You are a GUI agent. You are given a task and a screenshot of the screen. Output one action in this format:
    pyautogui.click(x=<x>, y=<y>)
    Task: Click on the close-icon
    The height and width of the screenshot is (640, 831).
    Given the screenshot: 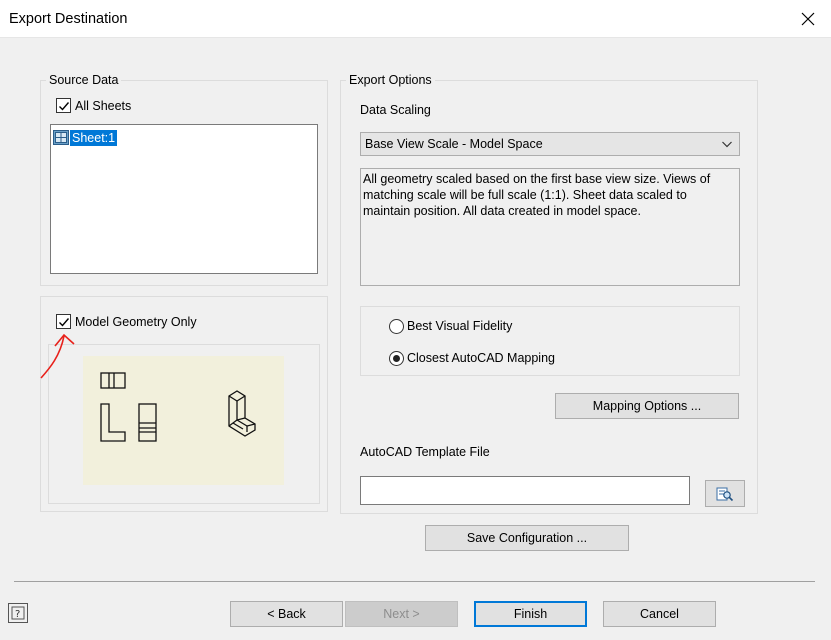 What is the action you would take?
    pyautogui.click(x=808, y=19)
    